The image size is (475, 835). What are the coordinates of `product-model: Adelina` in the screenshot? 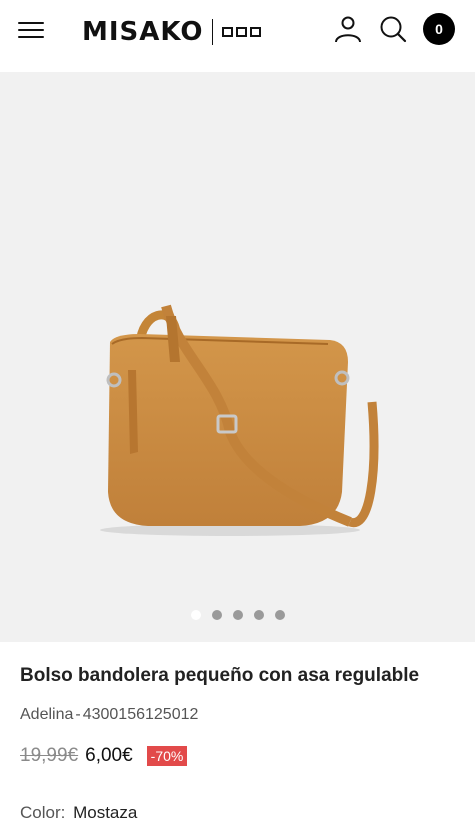 It's located at (47, 714).